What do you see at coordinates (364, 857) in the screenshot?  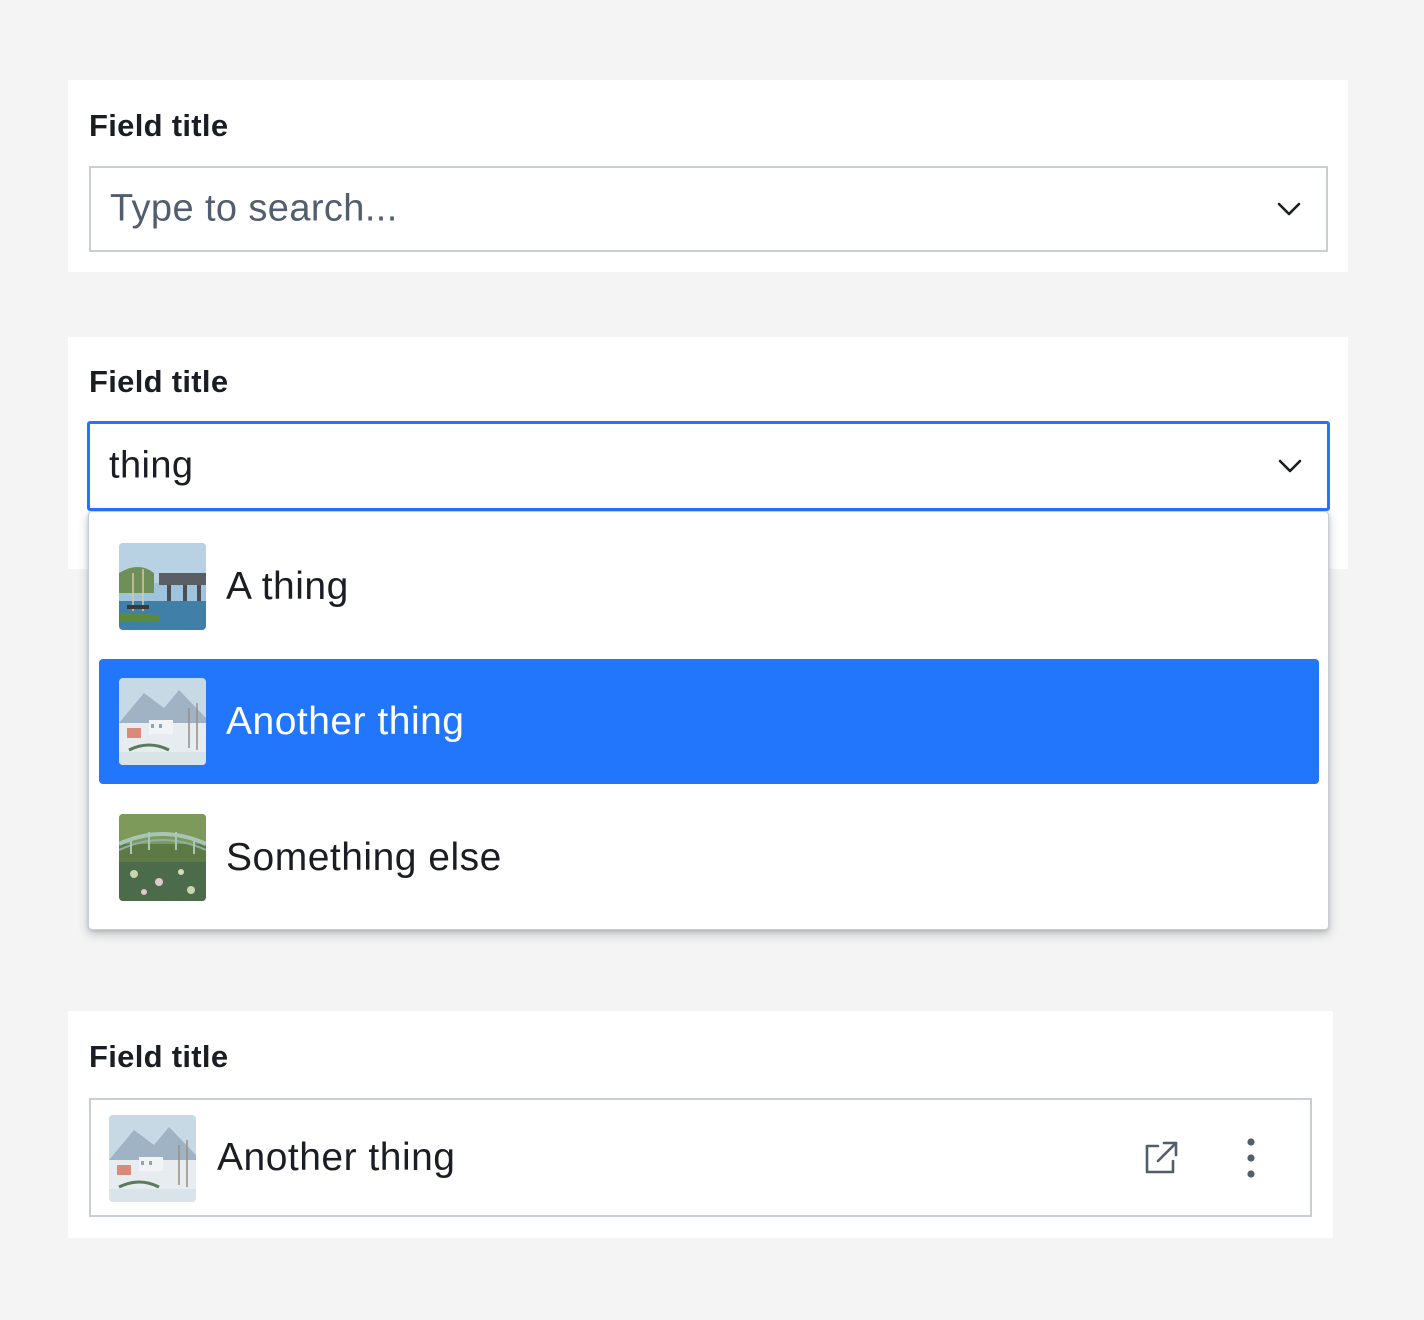 I see `option-label: Something else` at bounding box center [364, 857].